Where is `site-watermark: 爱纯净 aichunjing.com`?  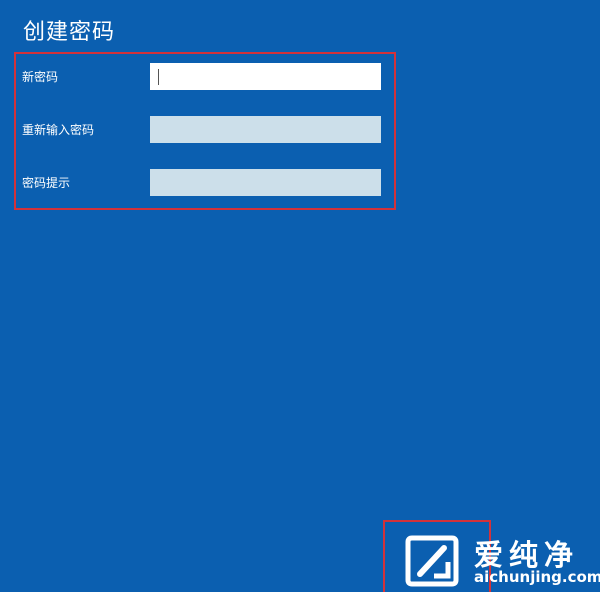 site-watermark: 爱纯净 aichunjing.com is located at coordinates (499, 561).